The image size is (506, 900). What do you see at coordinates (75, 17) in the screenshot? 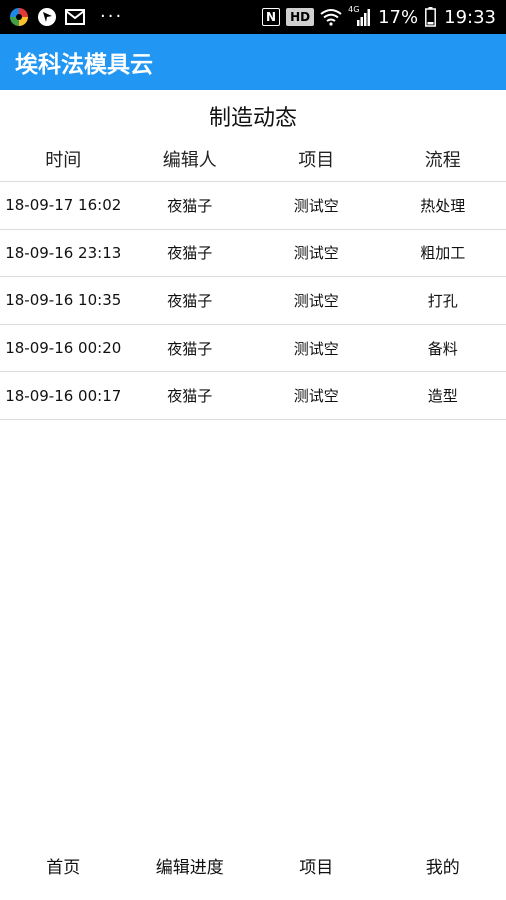
I see `mail-icon` at bounding box center [75, 17].